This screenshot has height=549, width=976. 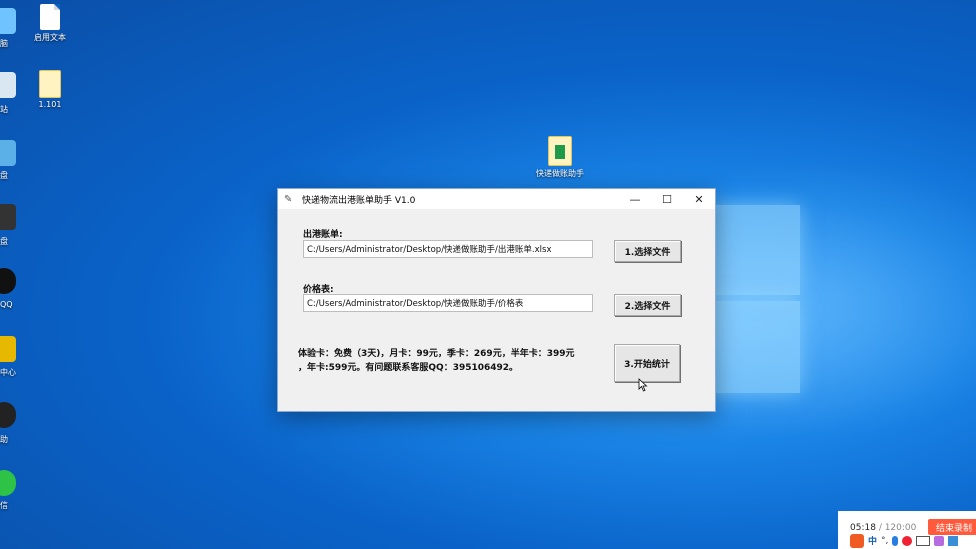 What do you see at coordinates (8, 217) in the screenshot?
I see `game-icon` at bounding box center [8, 217].